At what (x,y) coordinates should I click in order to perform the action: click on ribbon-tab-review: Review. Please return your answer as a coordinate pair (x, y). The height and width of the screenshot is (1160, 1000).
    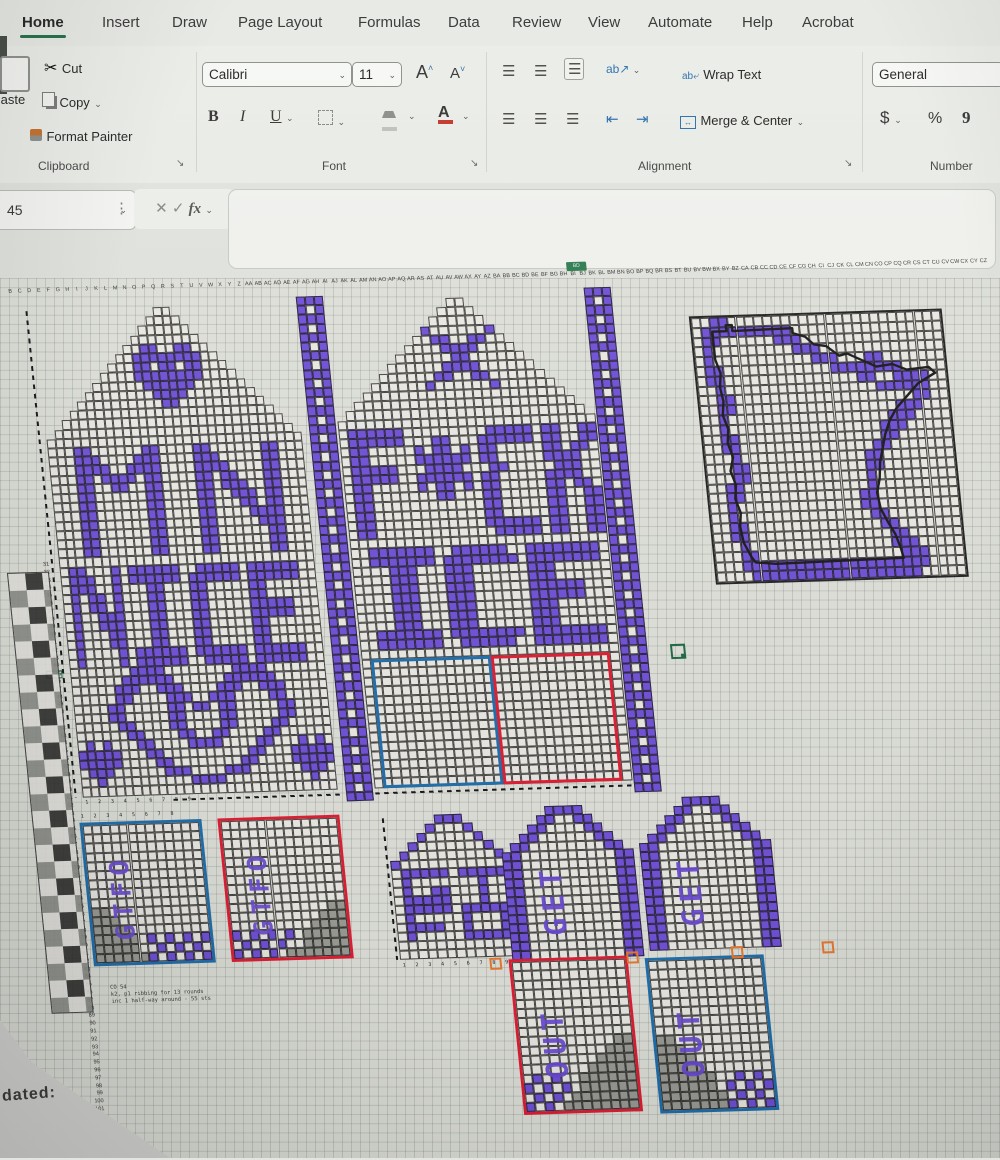
    Looking at the image, I should click on (536, 22).